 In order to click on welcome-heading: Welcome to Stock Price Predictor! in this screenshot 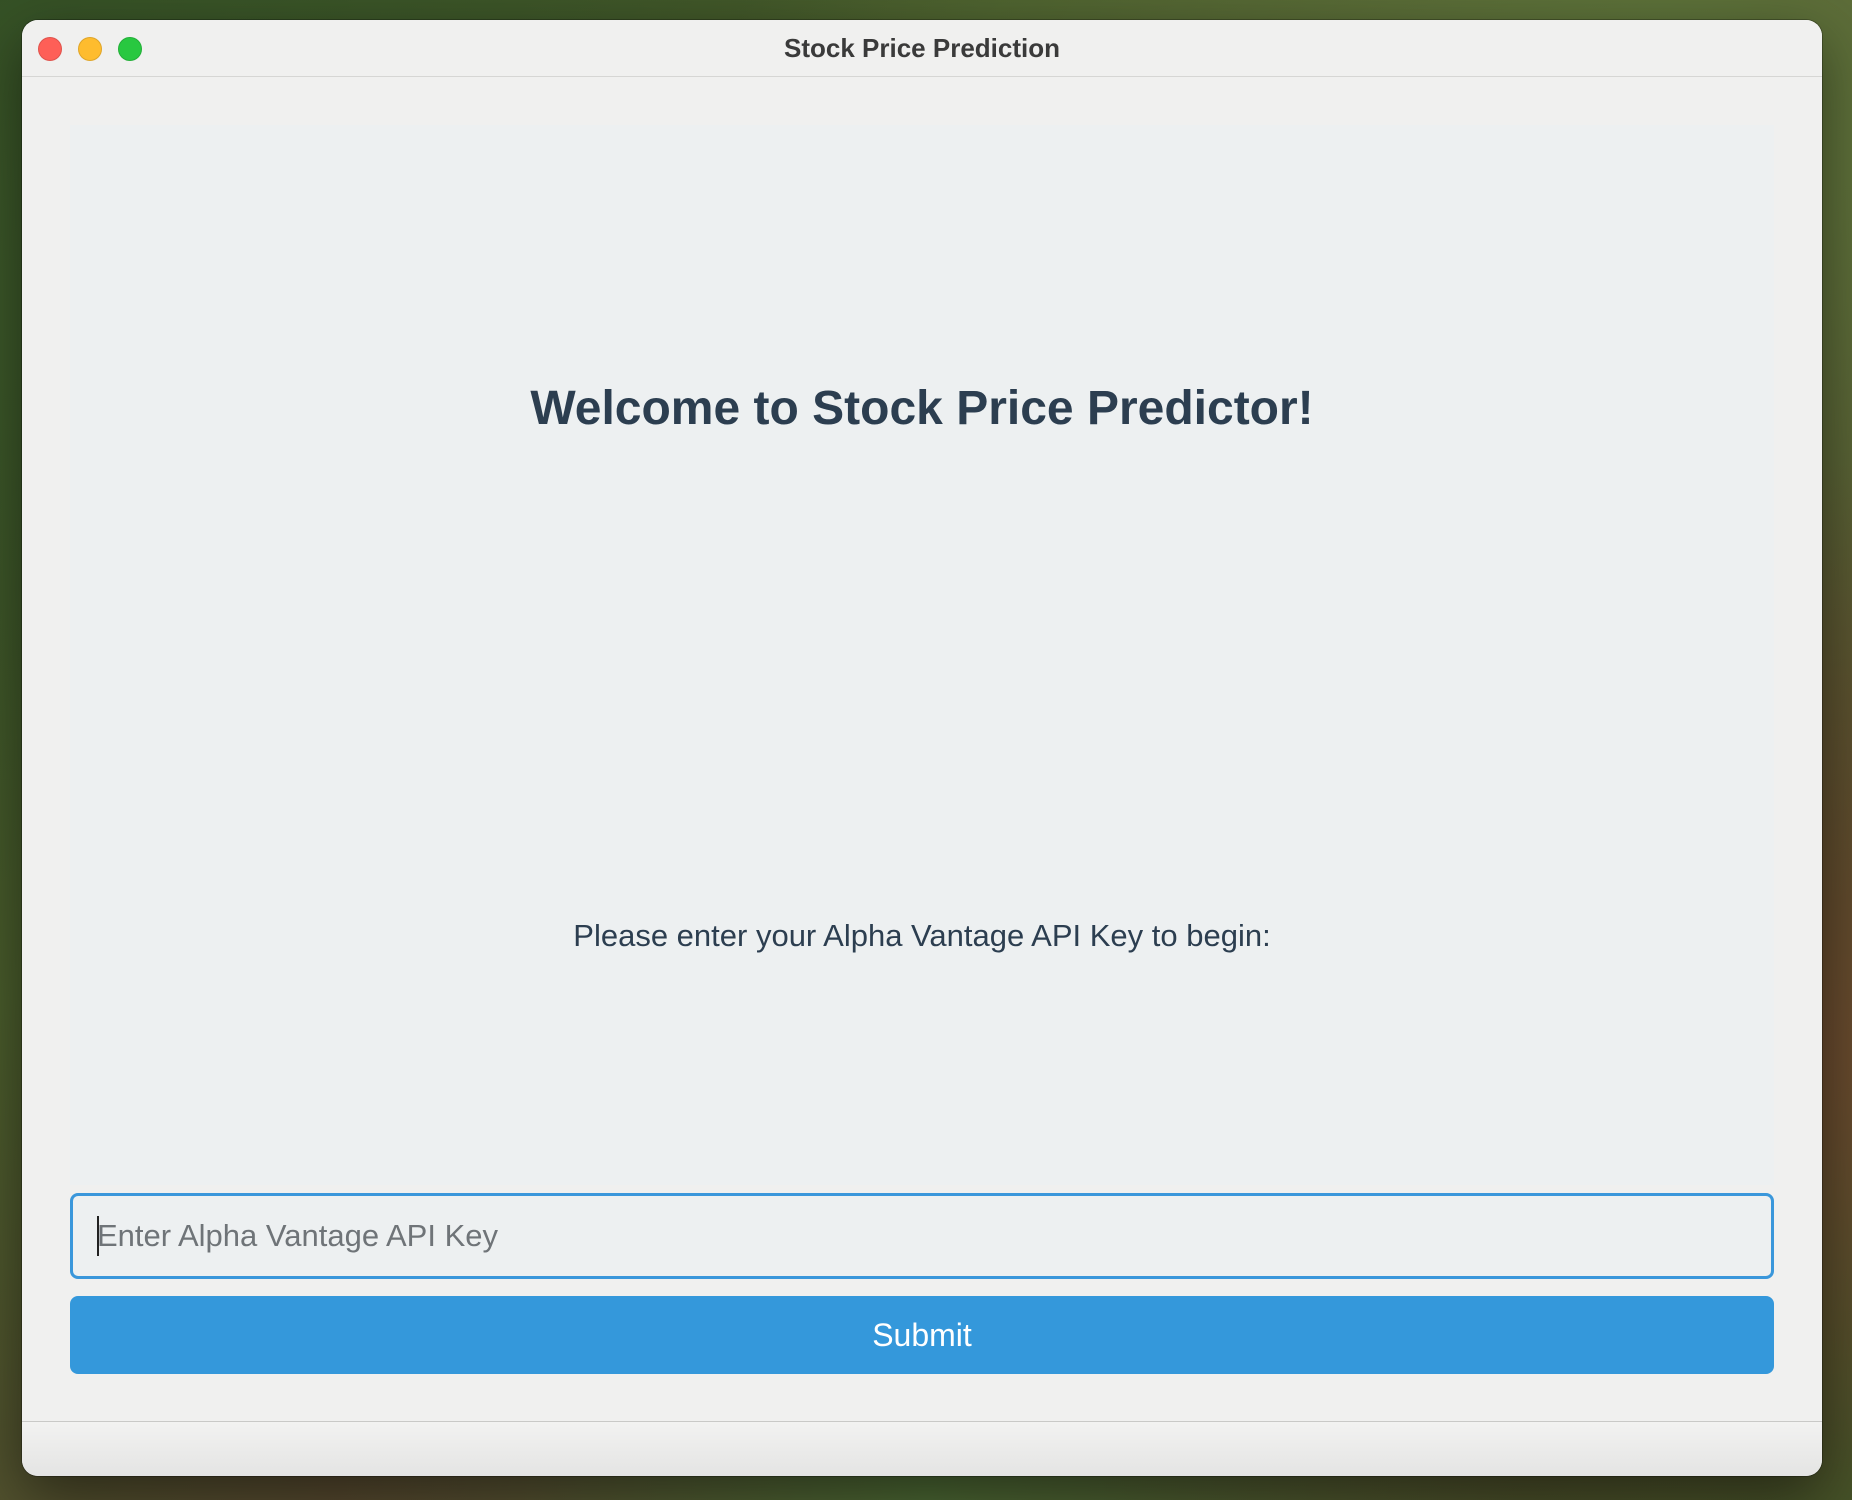, I will do `click(922, 408)`.